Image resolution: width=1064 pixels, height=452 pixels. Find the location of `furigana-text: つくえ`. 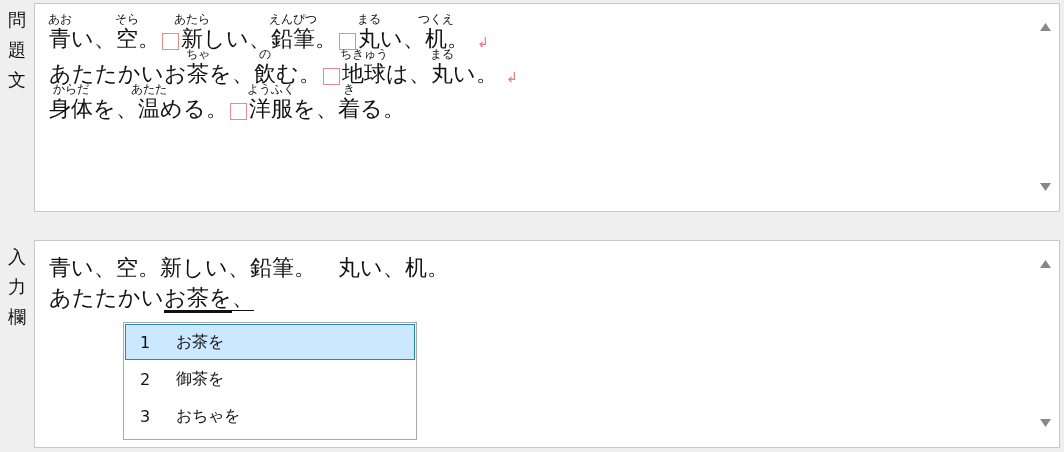

furigana-text: つくえ is located at coordinates (436, 19).